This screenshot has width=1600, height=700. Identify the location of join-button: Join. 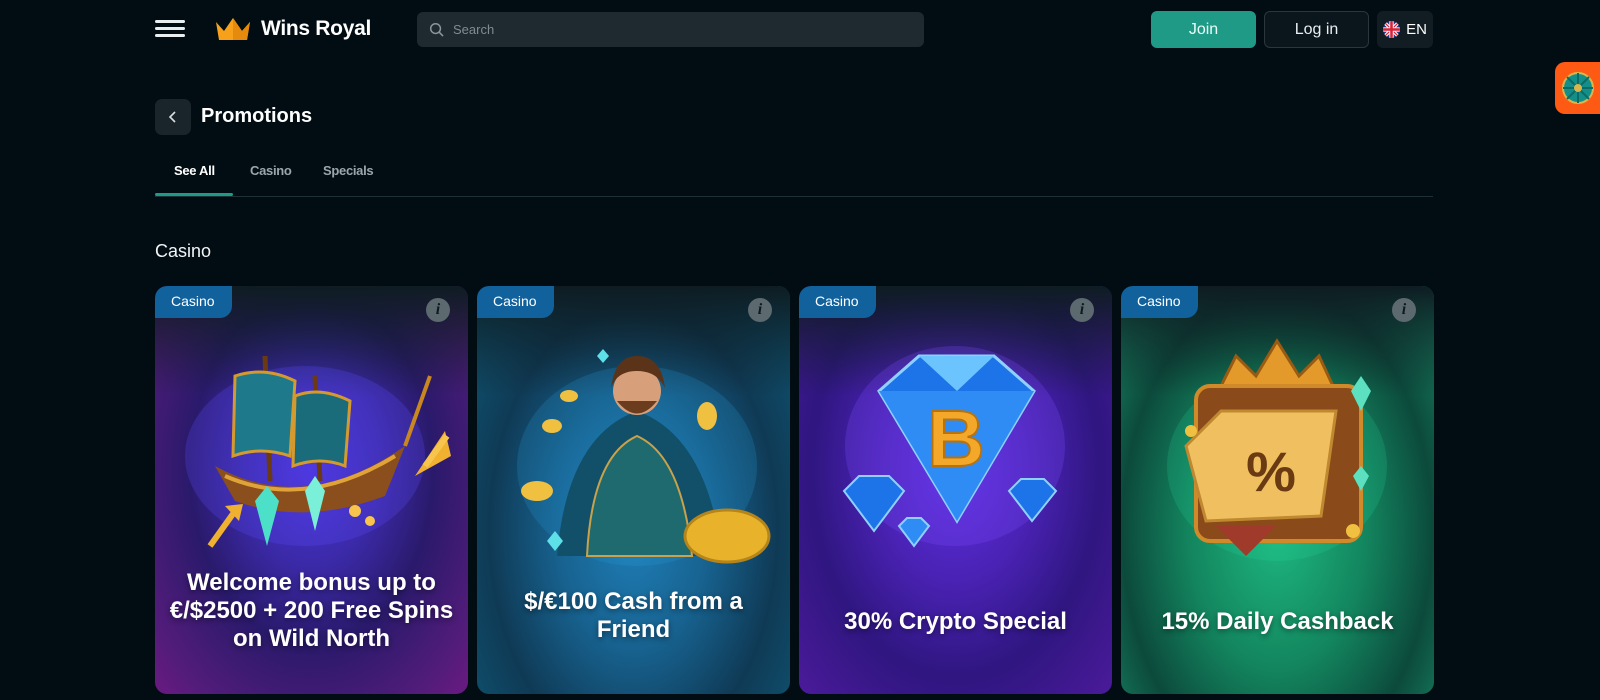
(1203, 29).